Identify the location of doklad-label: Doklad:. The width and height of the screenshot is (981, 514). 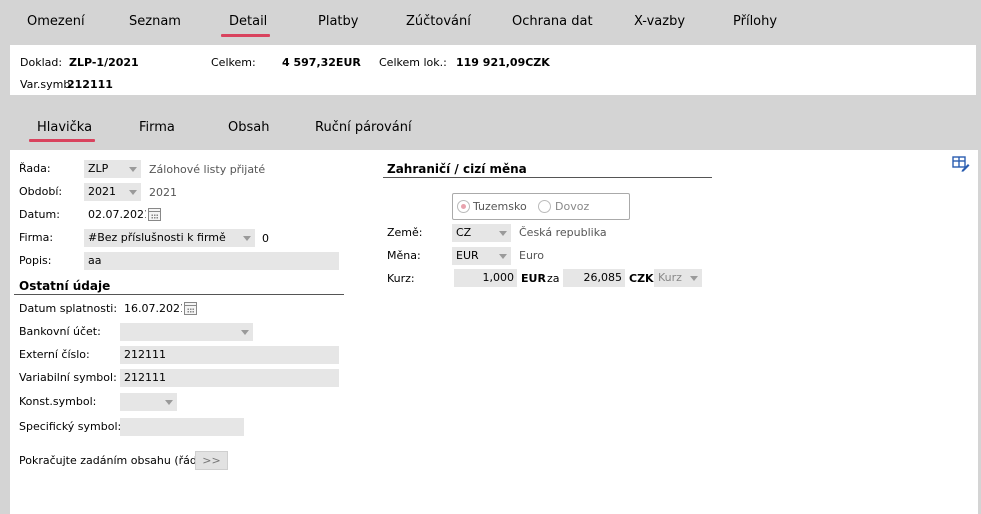
(41, 62).